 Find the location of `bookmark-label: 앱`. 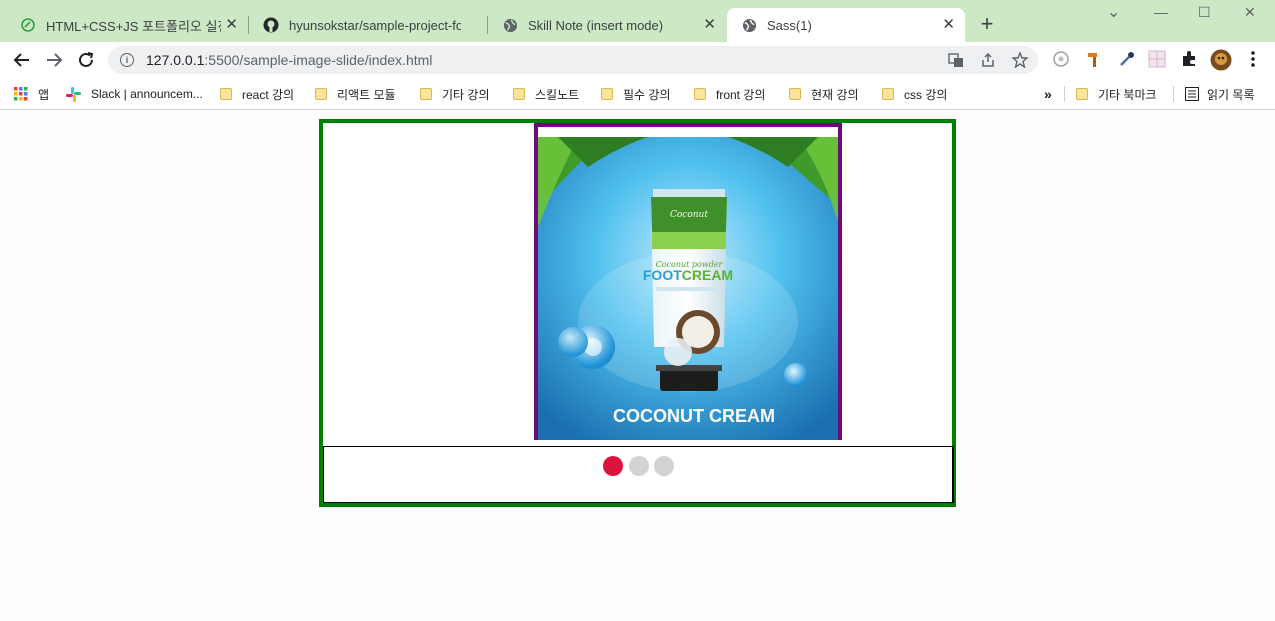

bookmark-label: 앱 is located at coordinates (44, 94).